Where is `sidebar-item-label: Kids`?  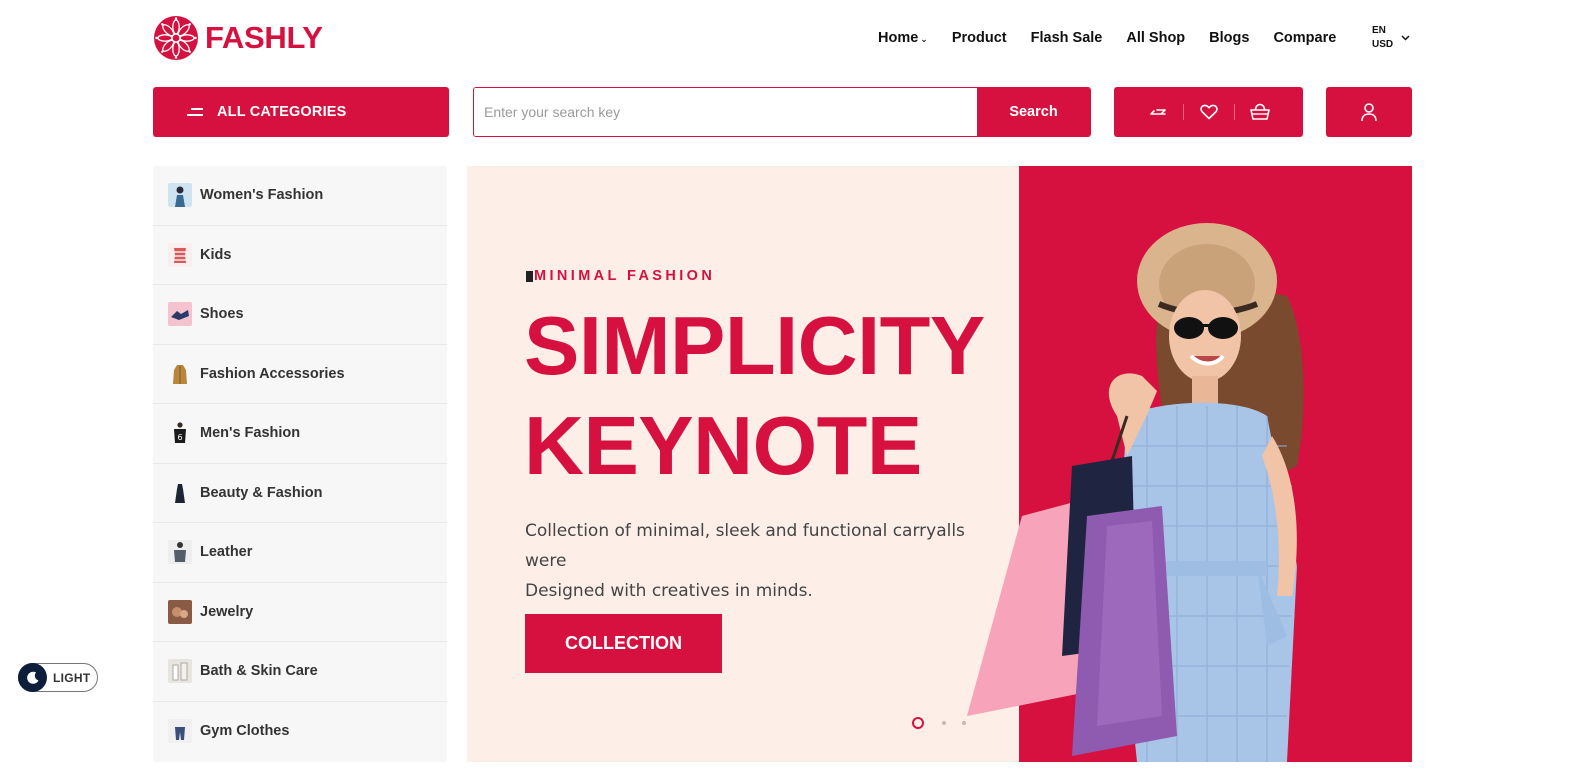
sidebar-item-label: Kids is located at coordinates (216, 254).